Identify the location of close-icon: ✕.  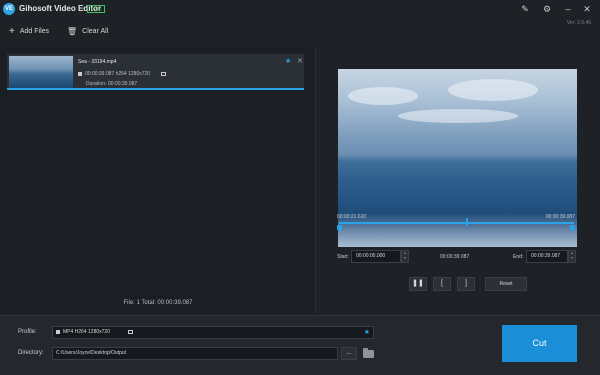
(587, 9).